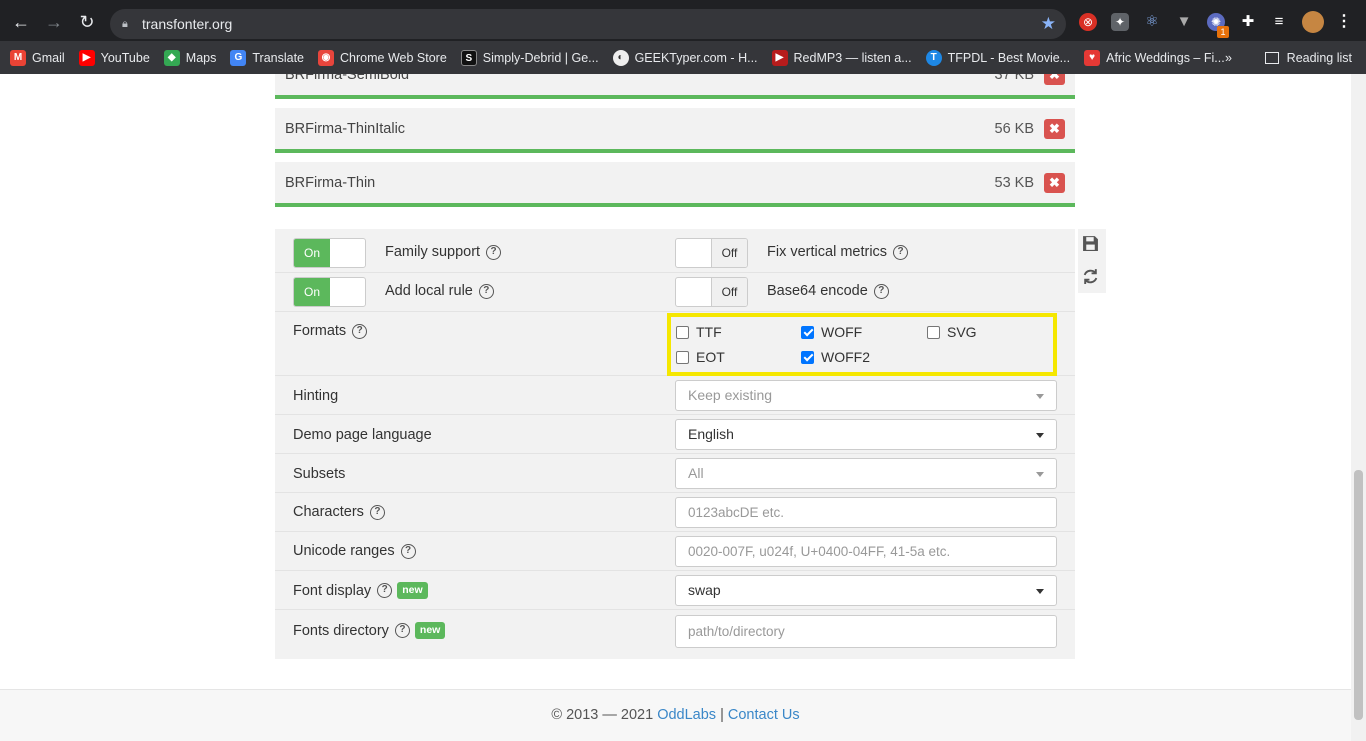 The image size is (1366, 741). Describe the element at coordinates (114, 57) in the screenshot. I see `bookmark-youtube: ▶ YouTube` at that location.